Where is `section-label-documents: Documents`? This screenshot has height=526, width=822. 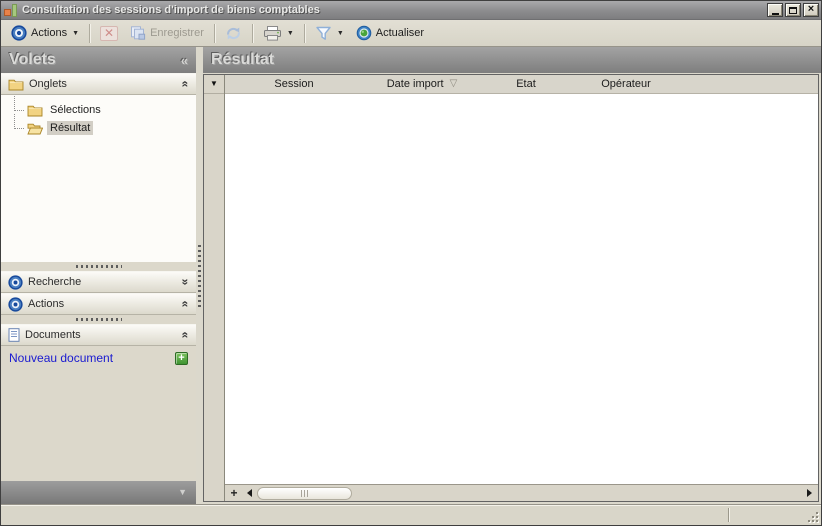 section-label-documents: Documents is located at coordinates (53, 335).